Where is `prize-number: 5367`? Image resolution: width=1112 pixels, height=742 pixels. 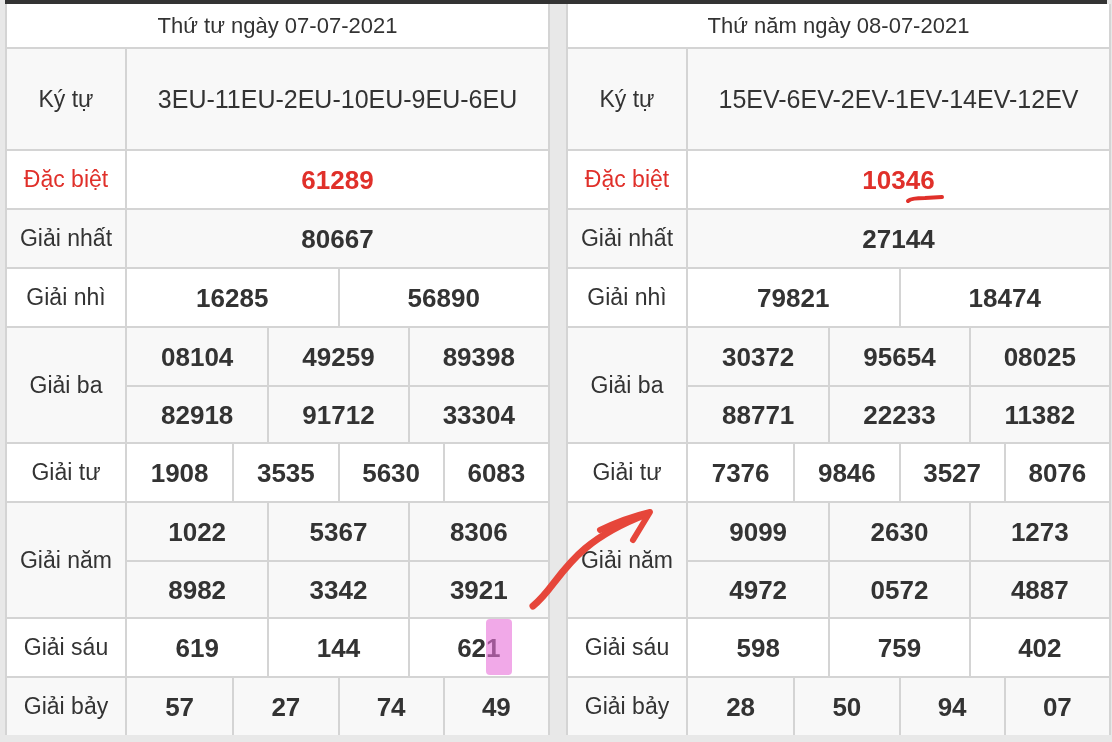
prize-number: 5367 is located at coordinates (338, 531).